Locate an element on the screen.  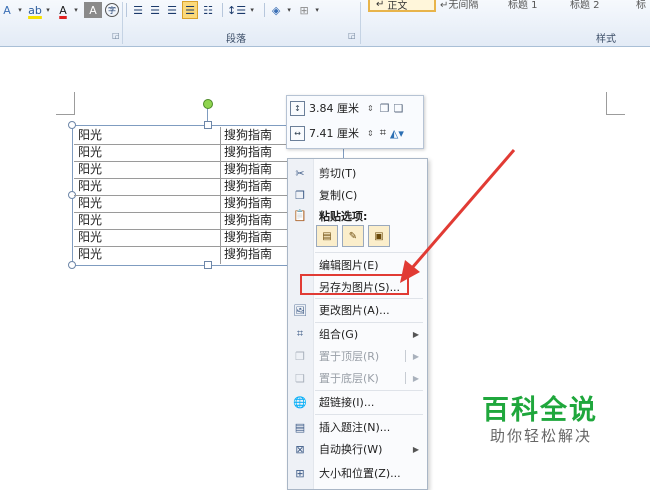
arrow-shaft is located at coordinates (463, 209).